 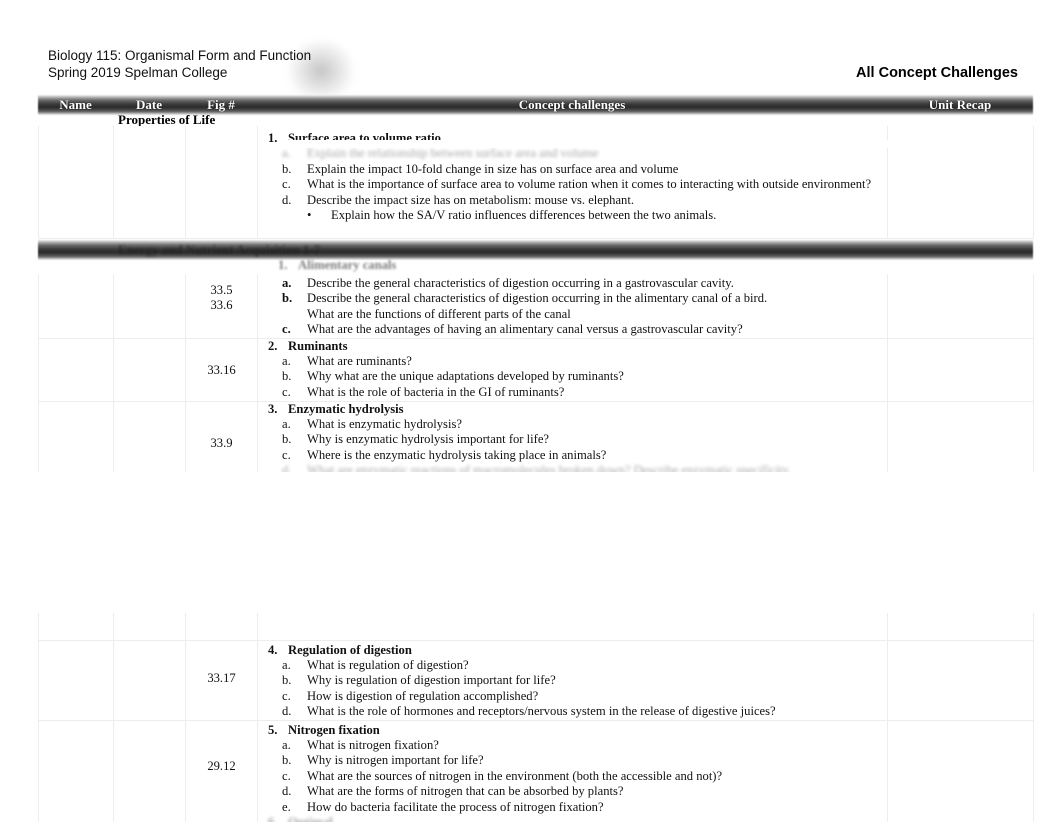 What do you see at coordinates (294, 314) in the screenshot?
I see `subitem-letter` at bounding box center [294, 314].